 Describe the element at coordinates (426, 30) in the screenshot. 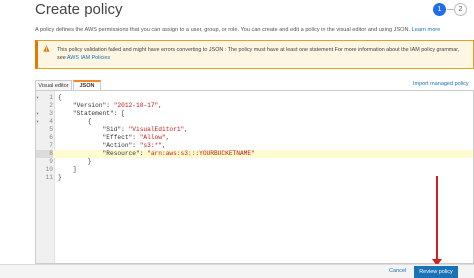

I see `learn-more-link: Learn more` at that location.